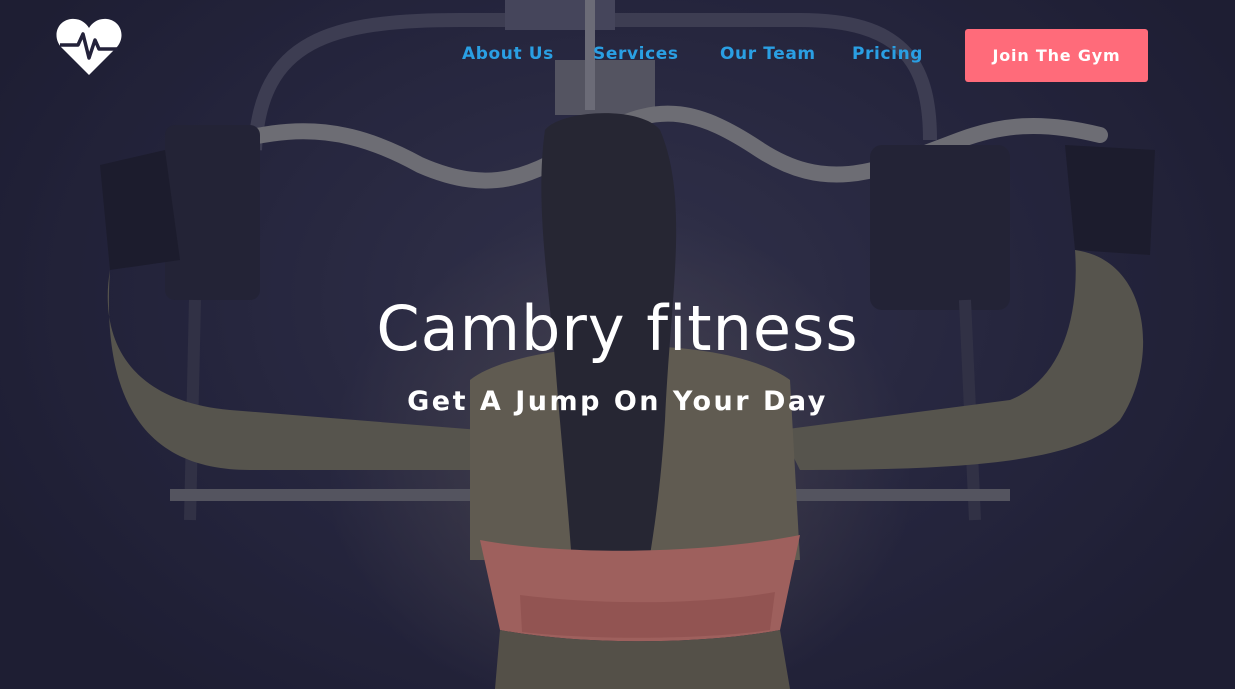  Describe the element at coordinates (89, 47) in the screenshot. I see `heart-pulse-icon` at that location.